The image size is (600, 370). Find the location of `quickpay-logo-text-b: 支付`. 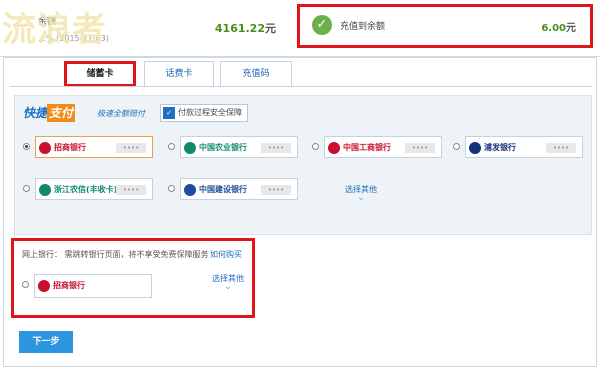

quickpay-logo-text-b: 支付 is located at coordinates (61, 113).